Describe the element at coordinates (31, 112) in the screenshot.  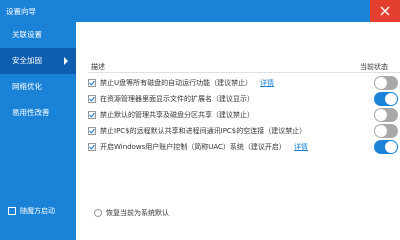
I see `sidebar-item-label: 易用性改善` at that location.